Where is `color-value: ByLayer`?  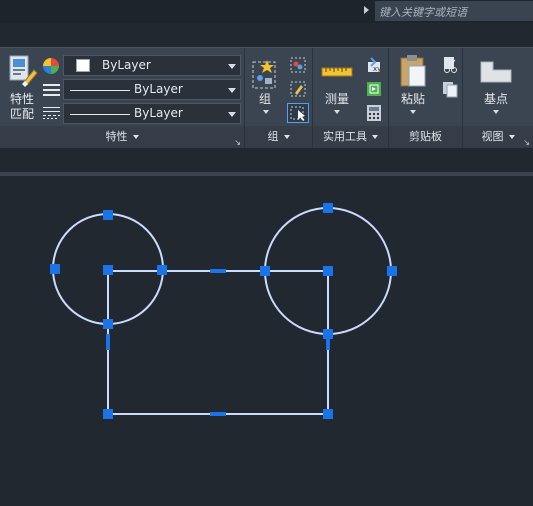 color-value: ByLayer is located at coordinates (126, 65).